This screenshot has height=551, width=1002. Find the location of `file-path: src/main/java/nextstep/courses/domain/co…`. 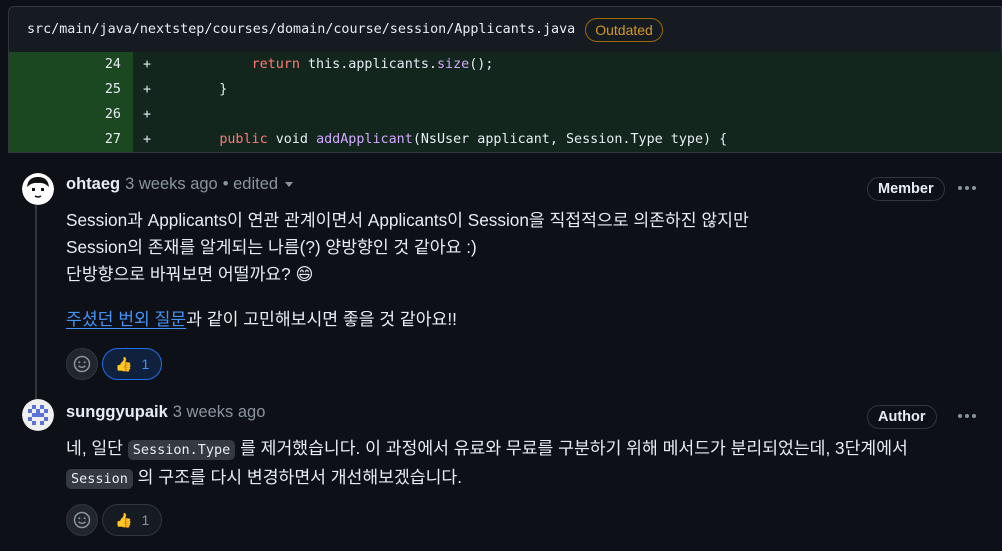

file-path: src/main/java/nextstep/courses/domain/co… is located at coordinates (301, 29).